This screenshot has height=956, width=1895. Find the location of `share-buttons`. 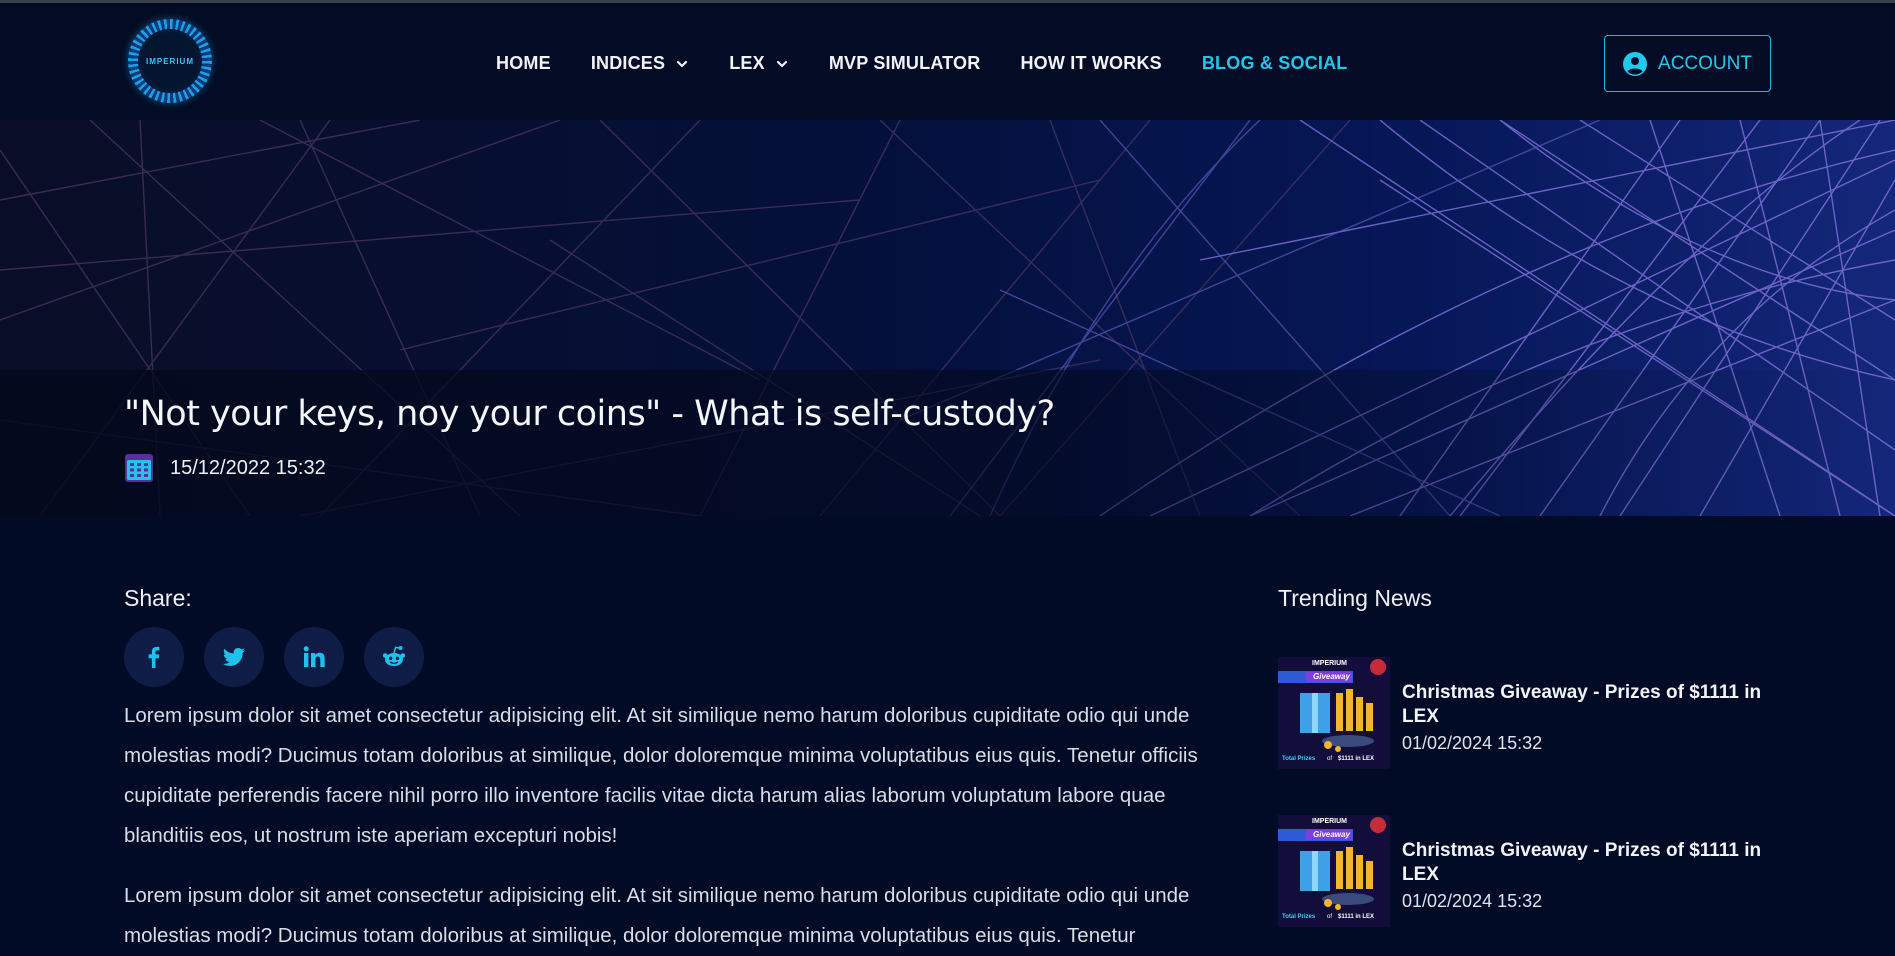

share-buttons is located at coordinates (284, 657).